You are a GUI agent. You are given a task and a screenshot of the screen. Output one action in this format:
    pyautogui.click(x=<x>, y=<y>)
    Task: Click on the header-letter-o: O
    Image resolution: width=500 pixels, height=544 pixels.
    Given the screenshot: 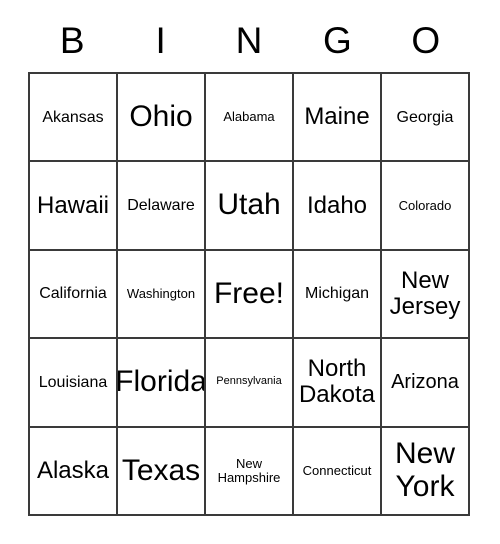 What is the action you would take?
    pyautogui.click(x=426, y=40)
    